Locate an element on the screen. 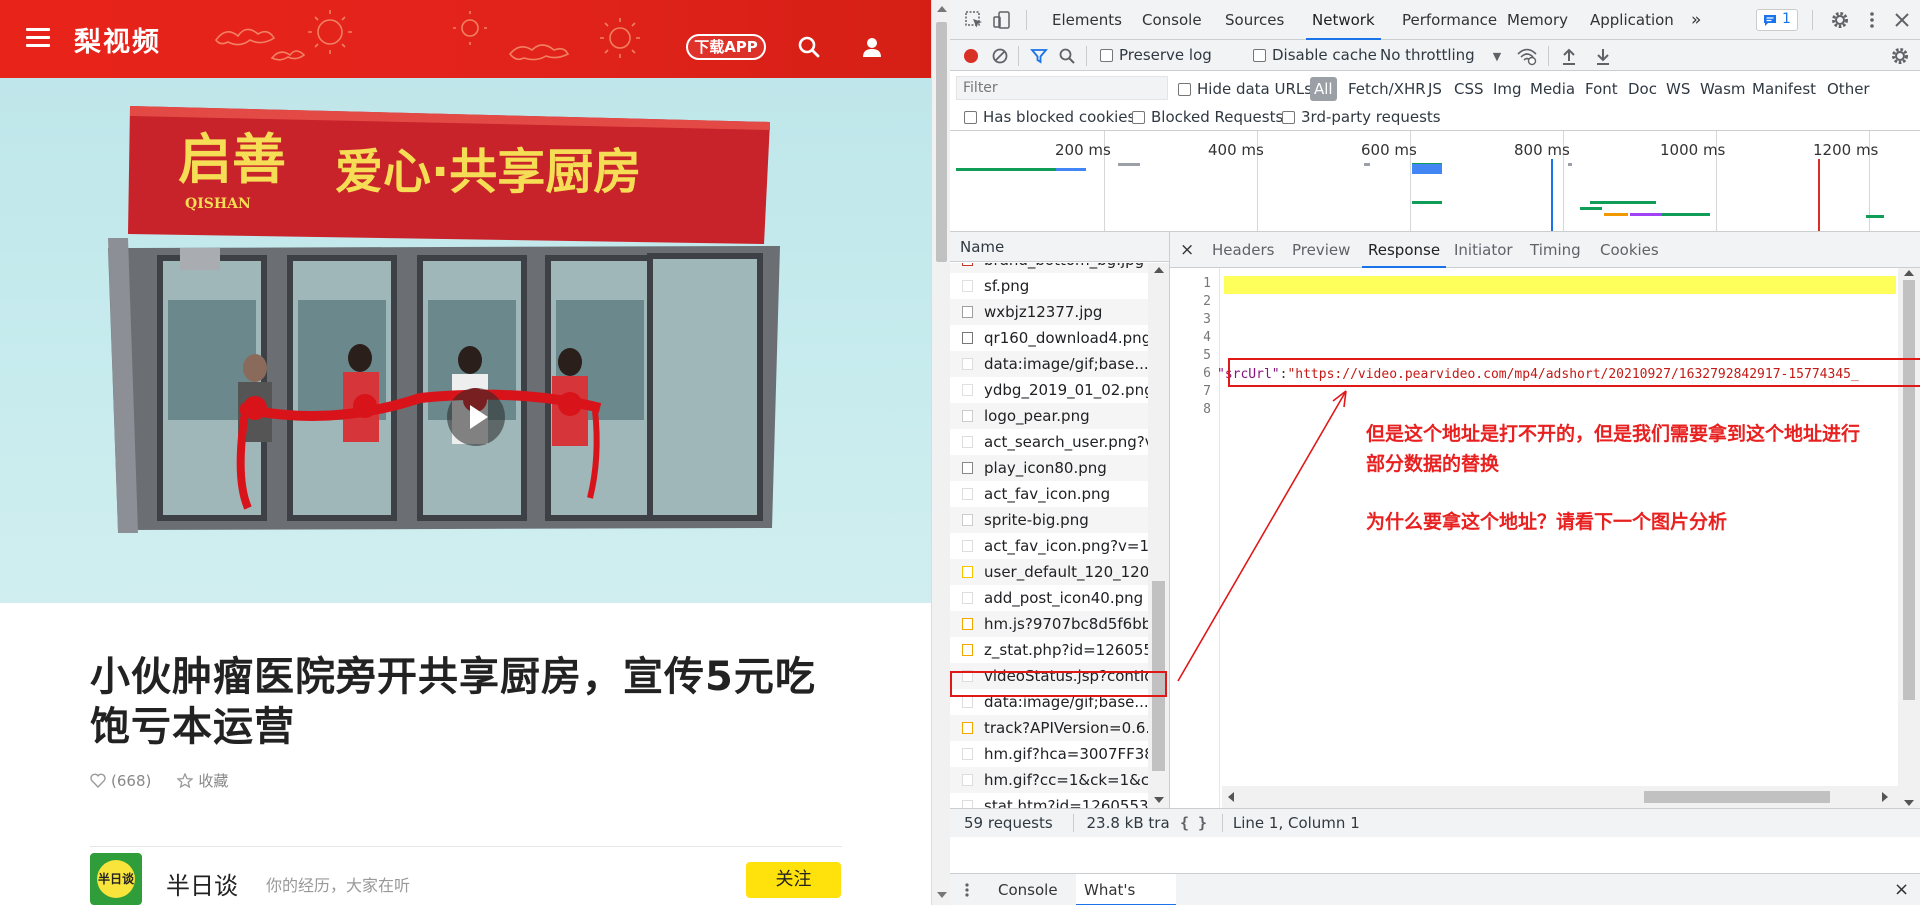 Image resolution: width=1920 pixels, height=905 pixels. filter-font: Font is located at coordinates (1601, 89).